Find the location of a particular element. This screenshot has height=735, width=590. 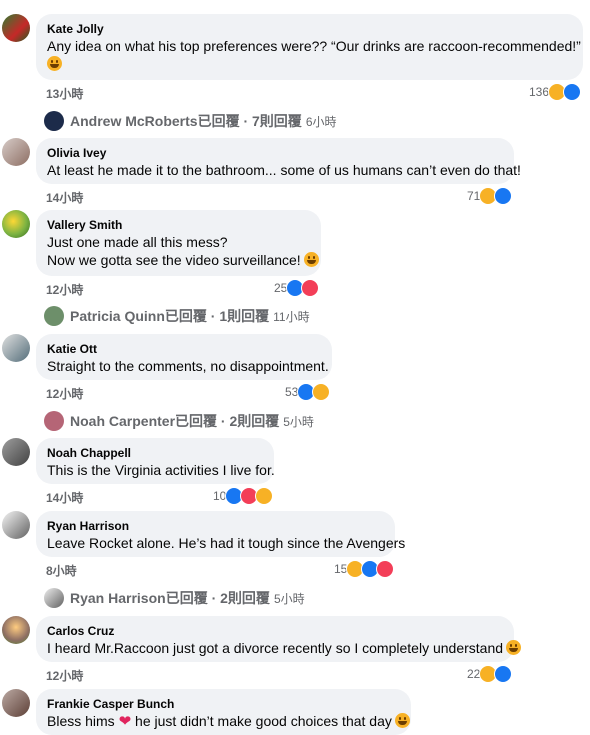

comment-author: Kate Jolly is located at coordinates (309, 29).